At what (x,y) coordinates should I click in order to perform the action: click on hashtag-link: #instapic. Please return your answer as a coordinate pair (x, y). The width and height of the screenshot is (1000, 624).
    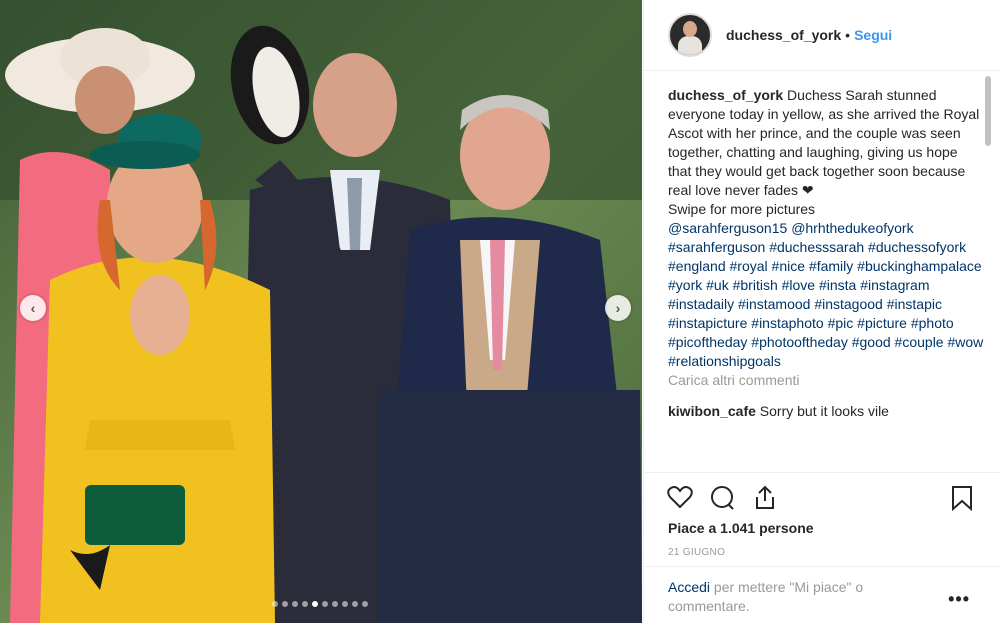
    Looking at the image, I should click on (914, 304).